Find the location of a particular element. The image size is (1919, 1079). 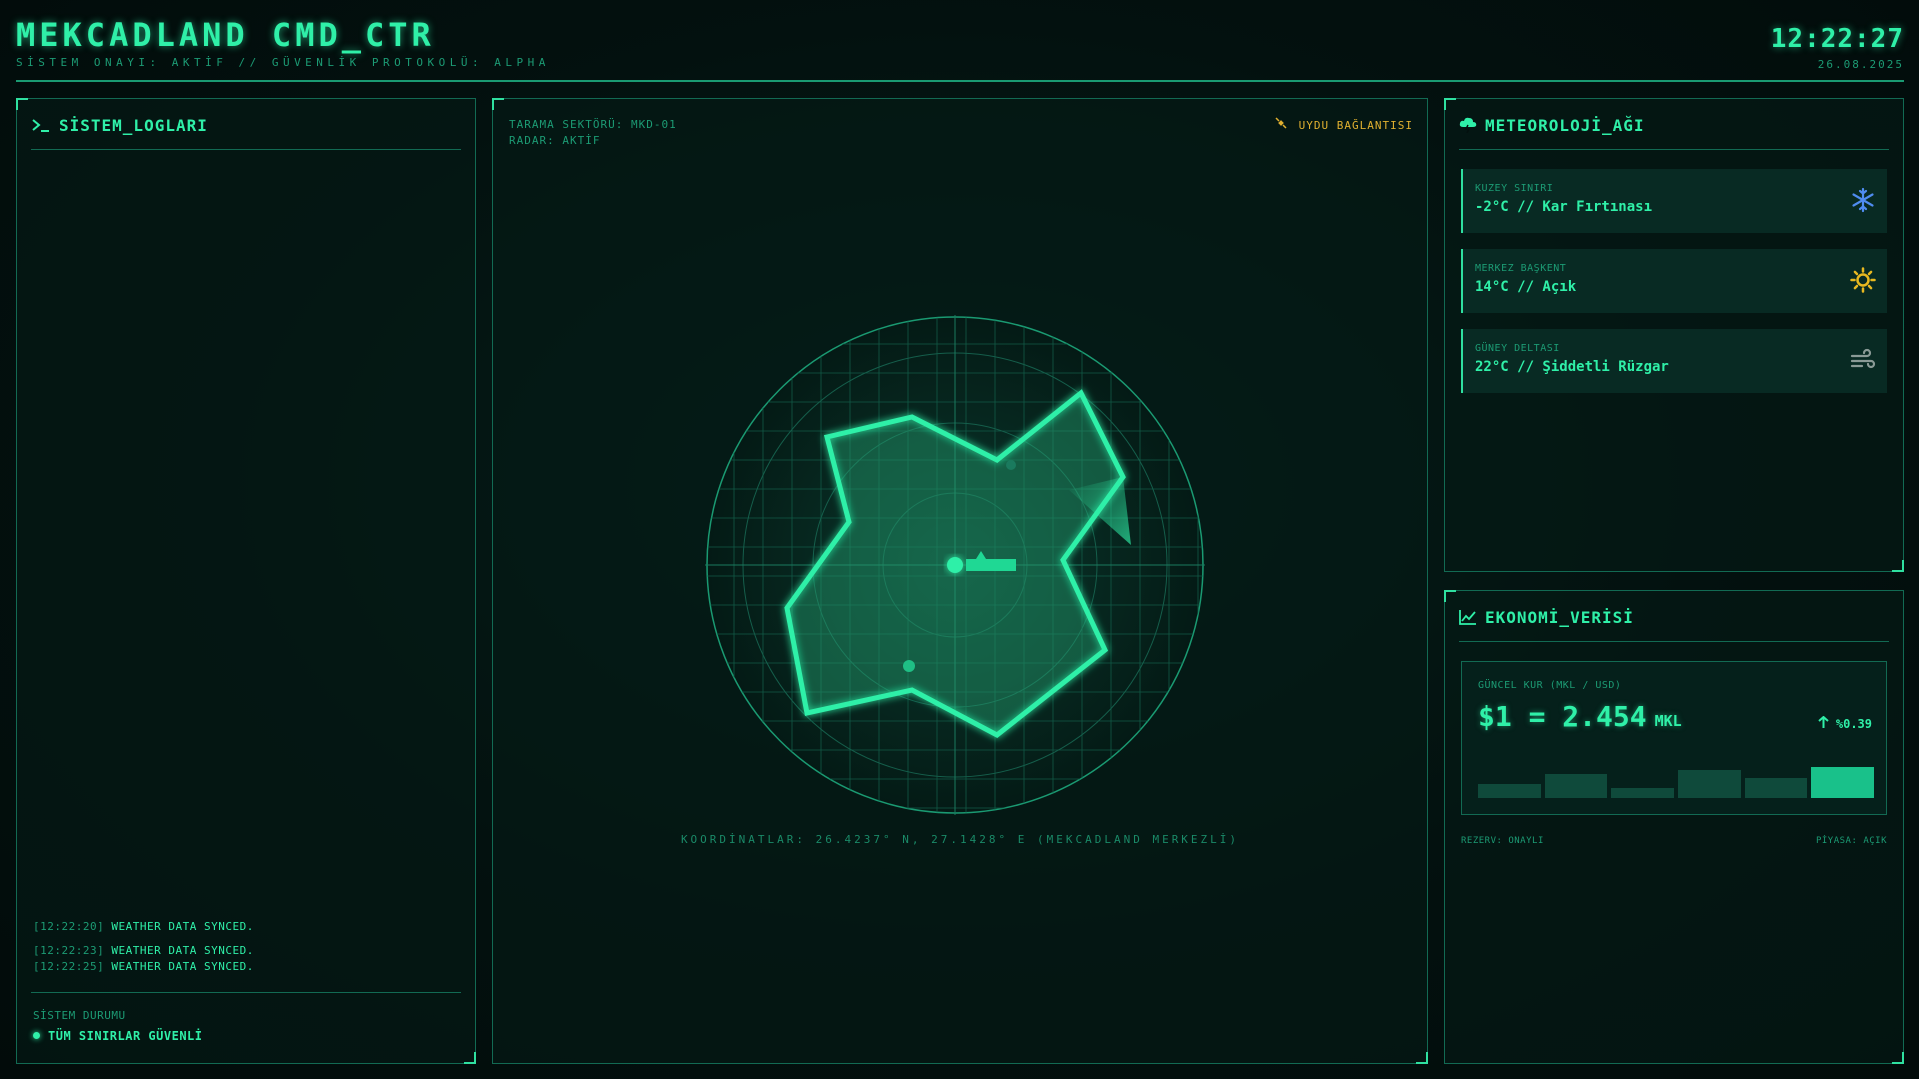

economy-panel-title: EKONOMİ_VERİSİ is located at coordinates (1674, 625).